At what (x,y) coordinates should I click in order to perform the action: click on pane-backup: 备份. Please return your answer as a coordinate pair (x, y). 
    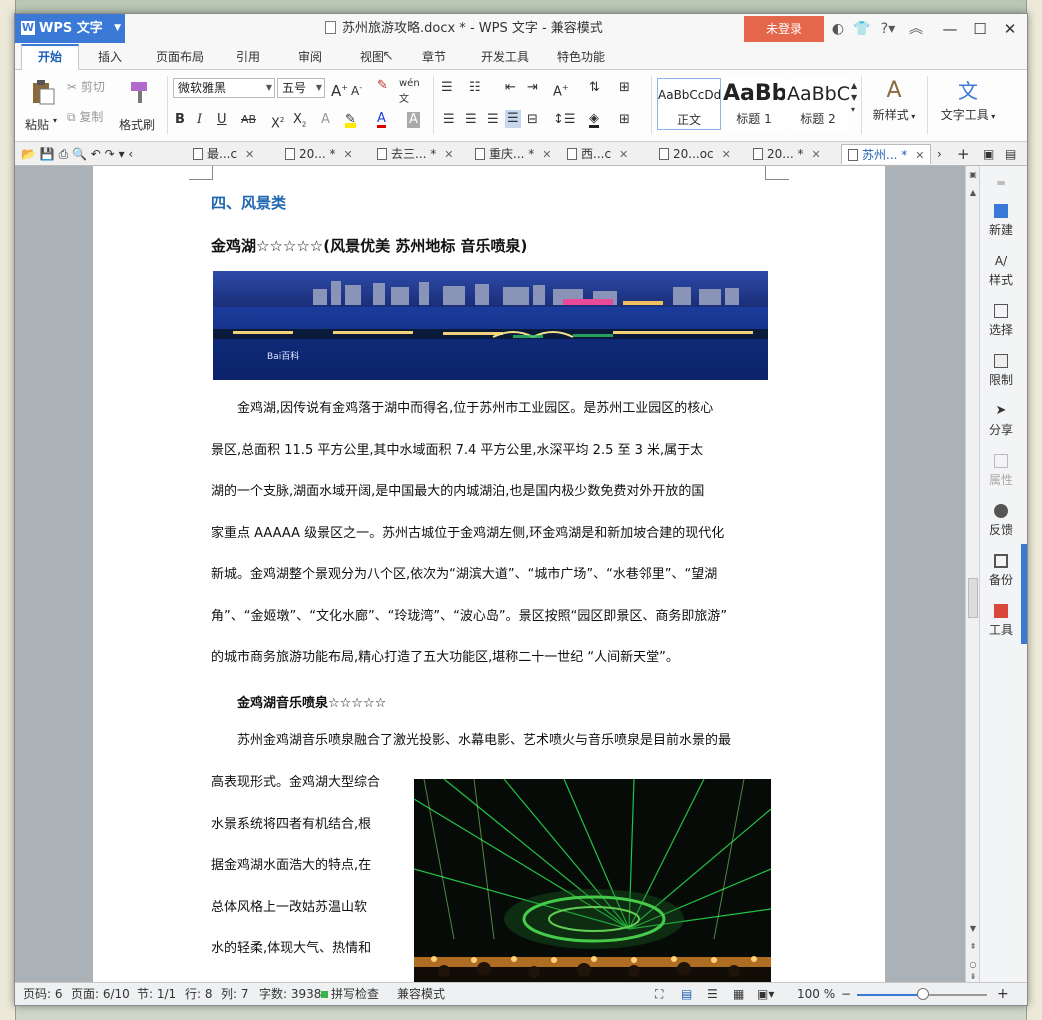
    Looking at the image, I should click on (1001, 571).